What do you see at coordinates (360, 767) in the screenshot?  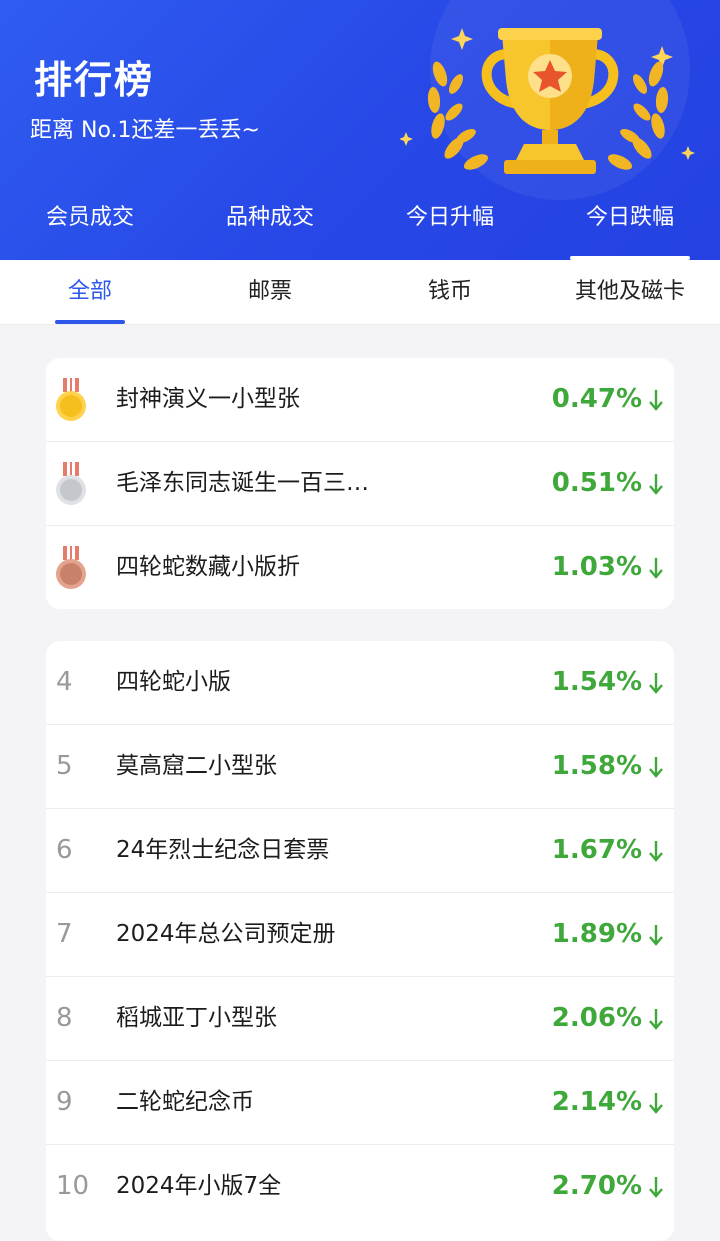 I see `list-item: 5 莫高窟二小型张 1.58%` at bounding box center [360, 767].